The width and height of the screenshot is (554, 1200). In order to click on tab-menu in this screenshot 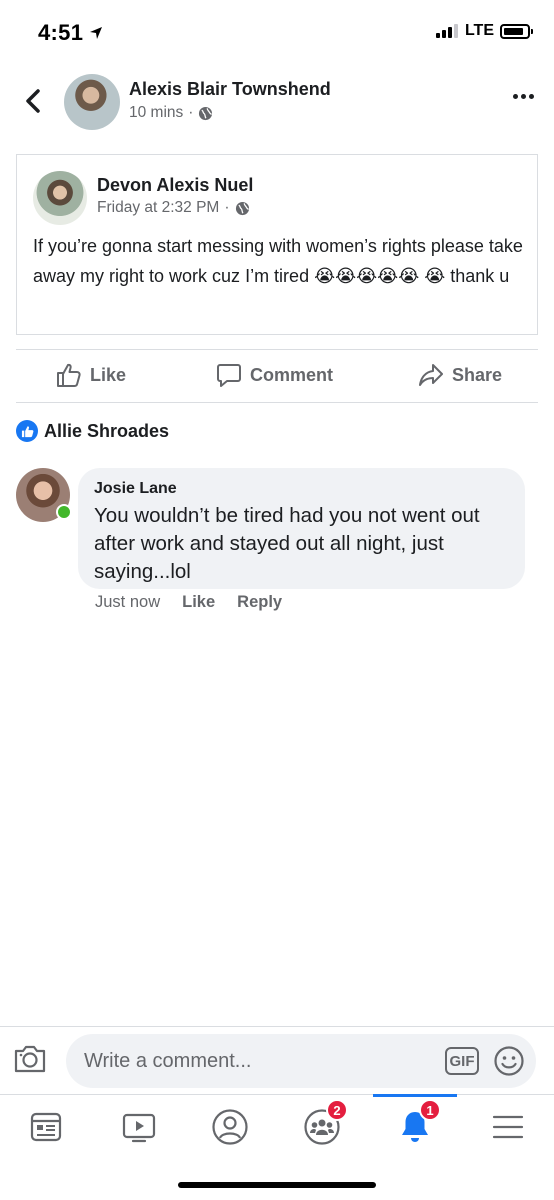, I will do `click(508, 1127)`.